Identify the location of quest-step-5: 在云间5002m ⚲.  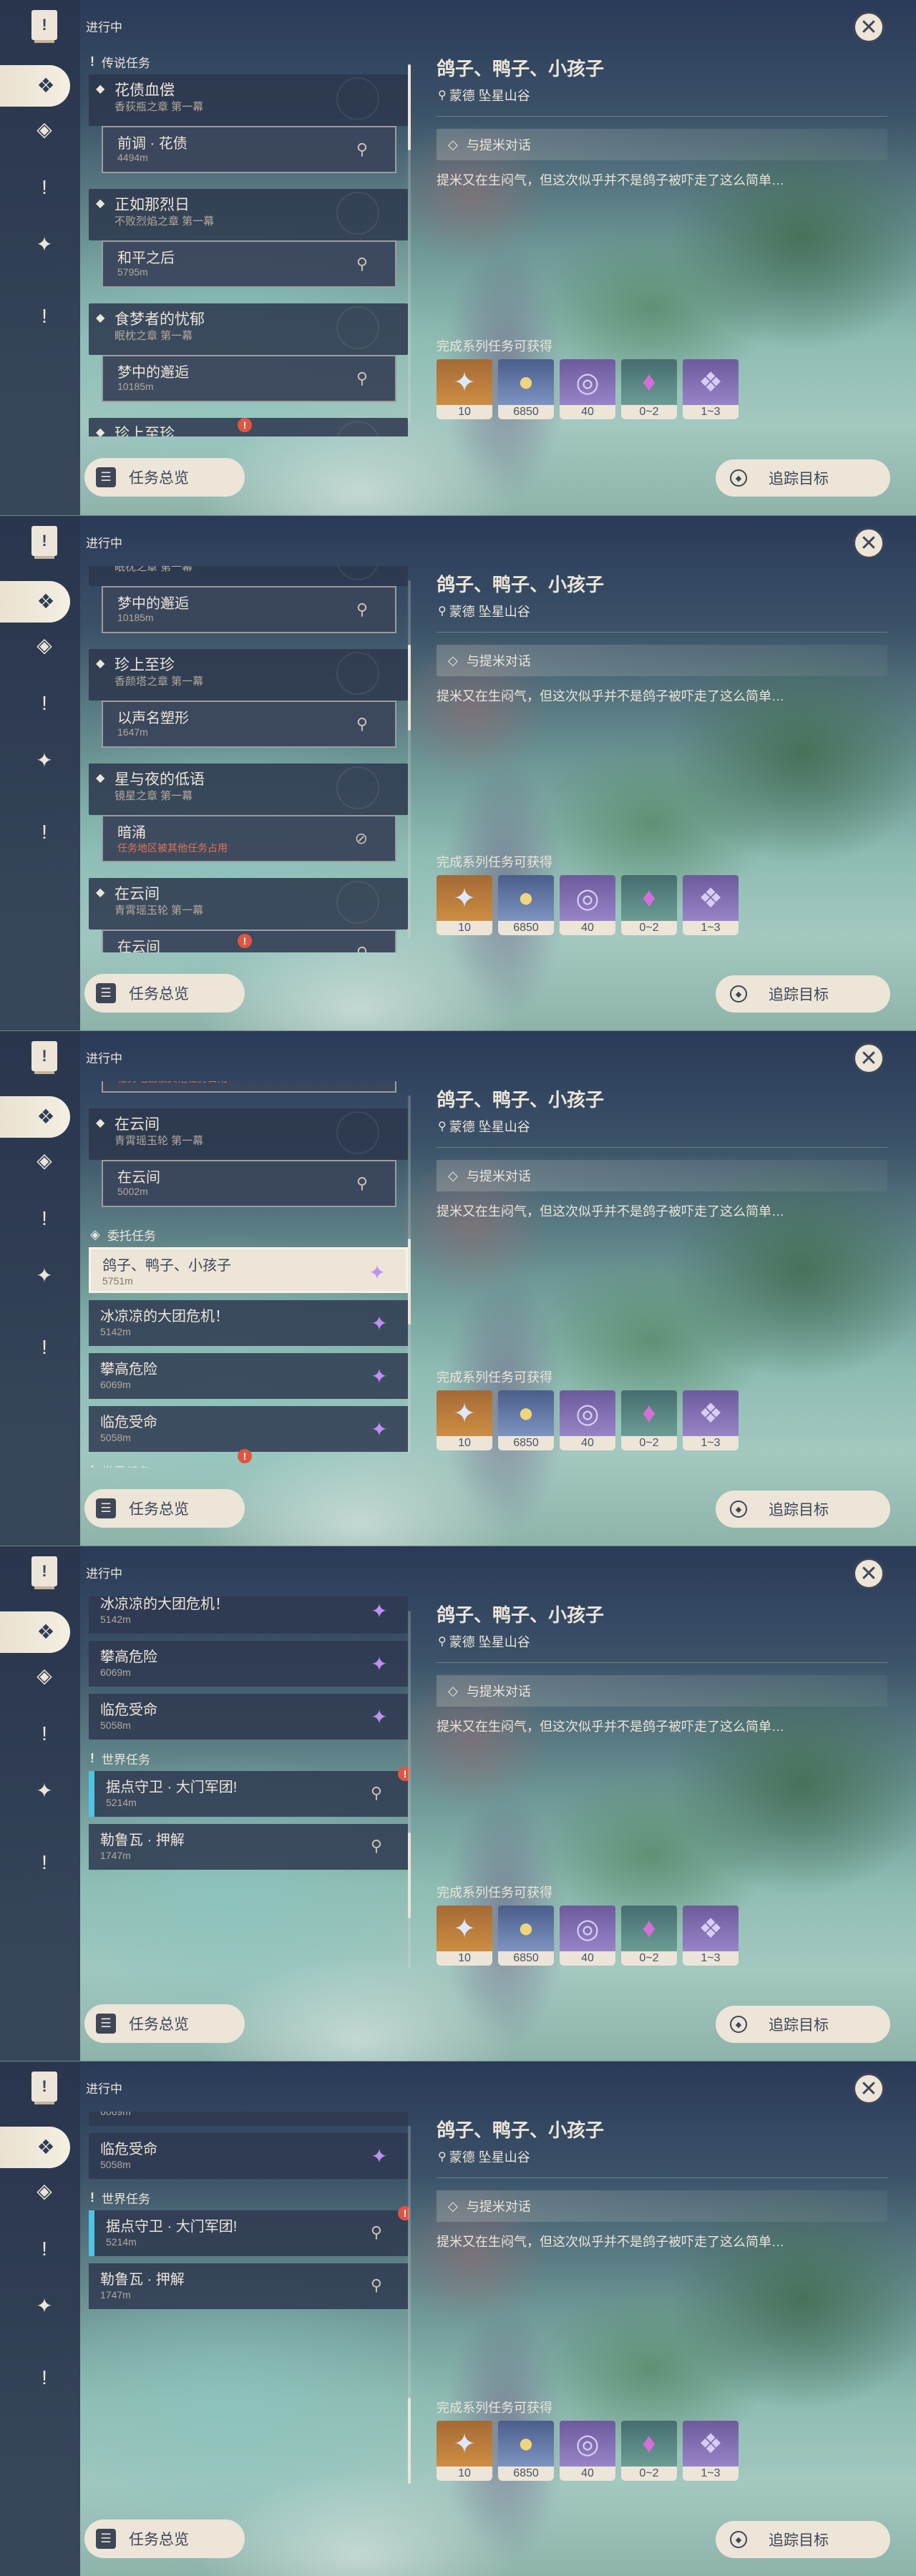
(249, 1183).